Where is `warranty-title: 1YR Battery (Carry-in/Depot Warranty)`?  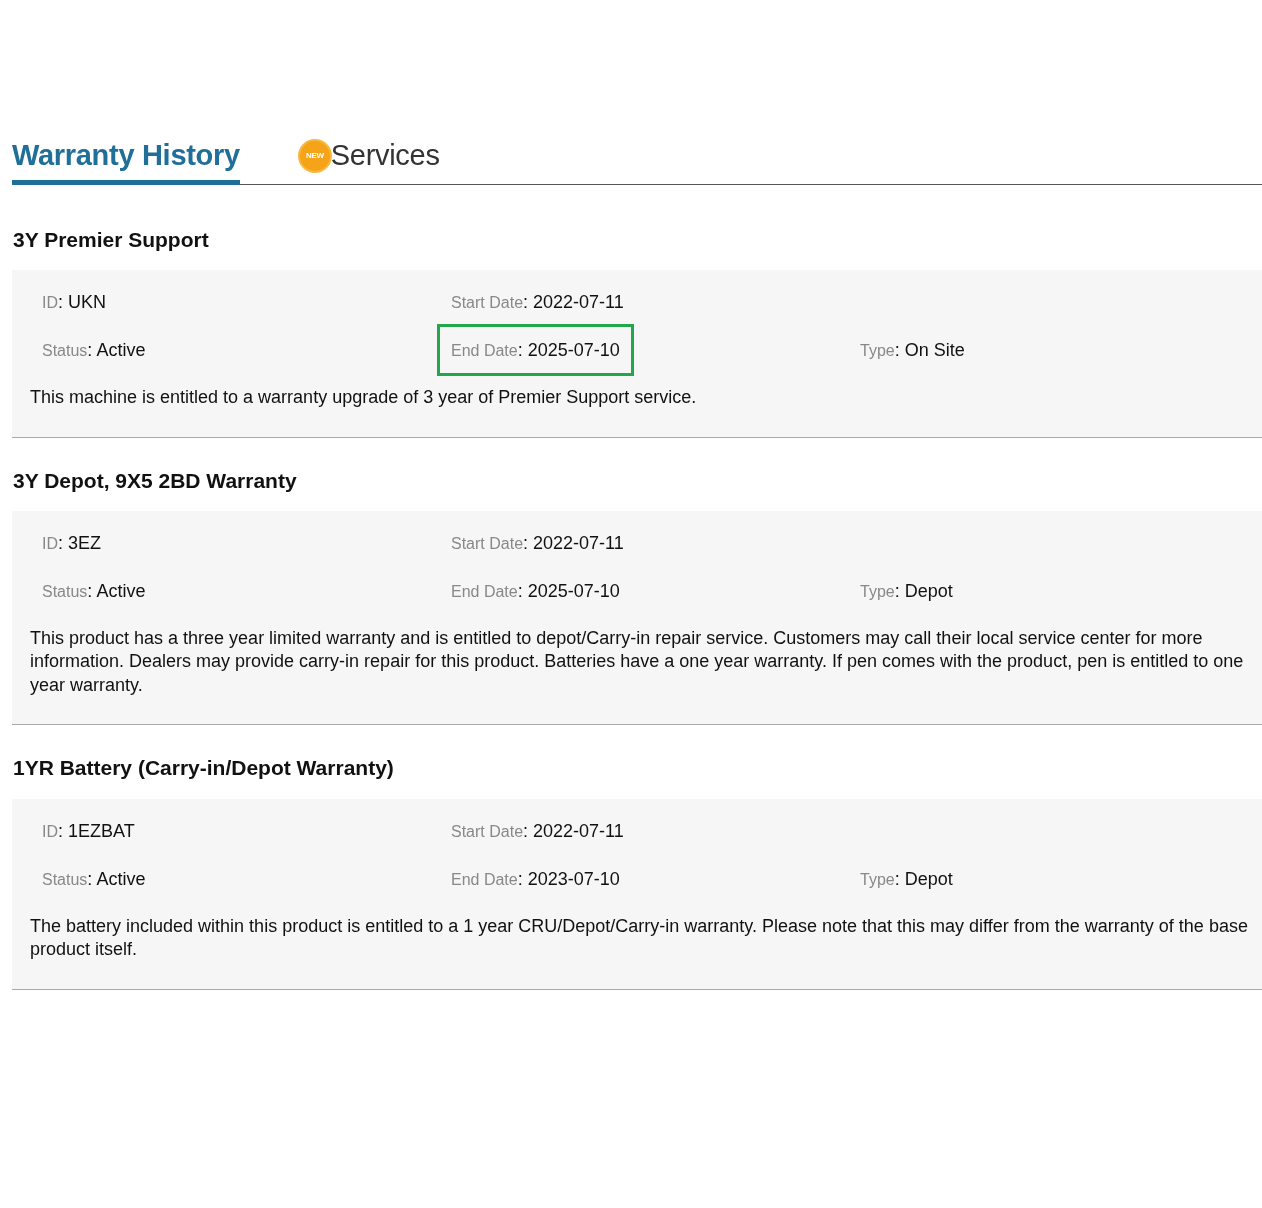 warranty-title: 1YR Battery (Carry-in/Depot Warranty) is located at coordinates (203, 768).